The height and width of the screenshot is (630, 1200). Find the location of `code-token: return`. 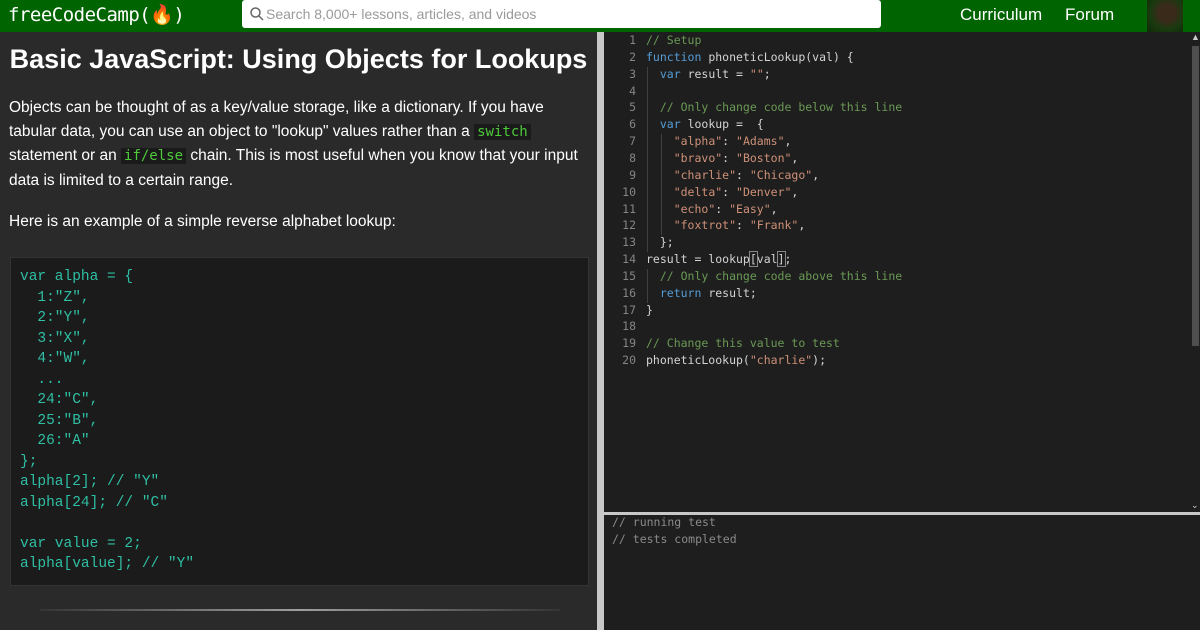

code-token: return is located at coordinates (680, 292).